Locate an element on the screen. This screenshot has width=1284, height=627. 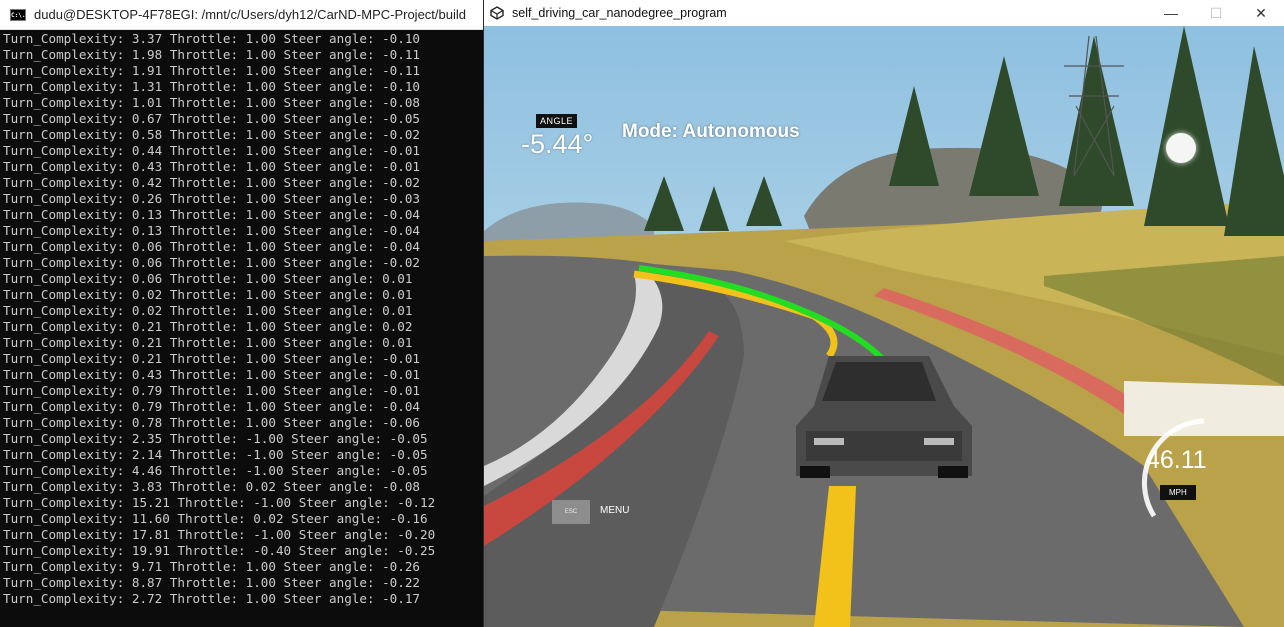
minimize-button: — is located at coordinates (1171, 13).